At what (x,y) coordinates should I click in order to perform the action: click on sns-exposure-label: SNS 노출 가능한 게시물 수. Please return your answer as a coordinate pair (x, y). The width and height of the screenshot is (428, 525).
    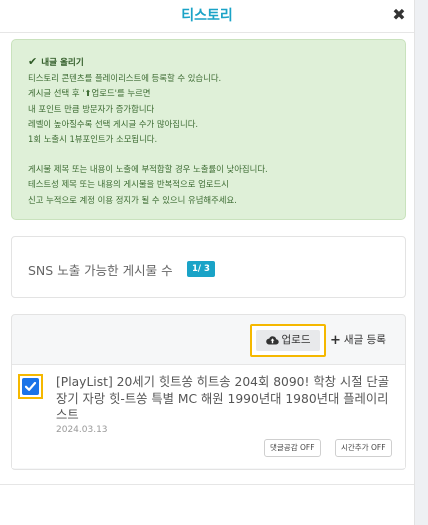
    Looking at the image, I should click on (100, 270).